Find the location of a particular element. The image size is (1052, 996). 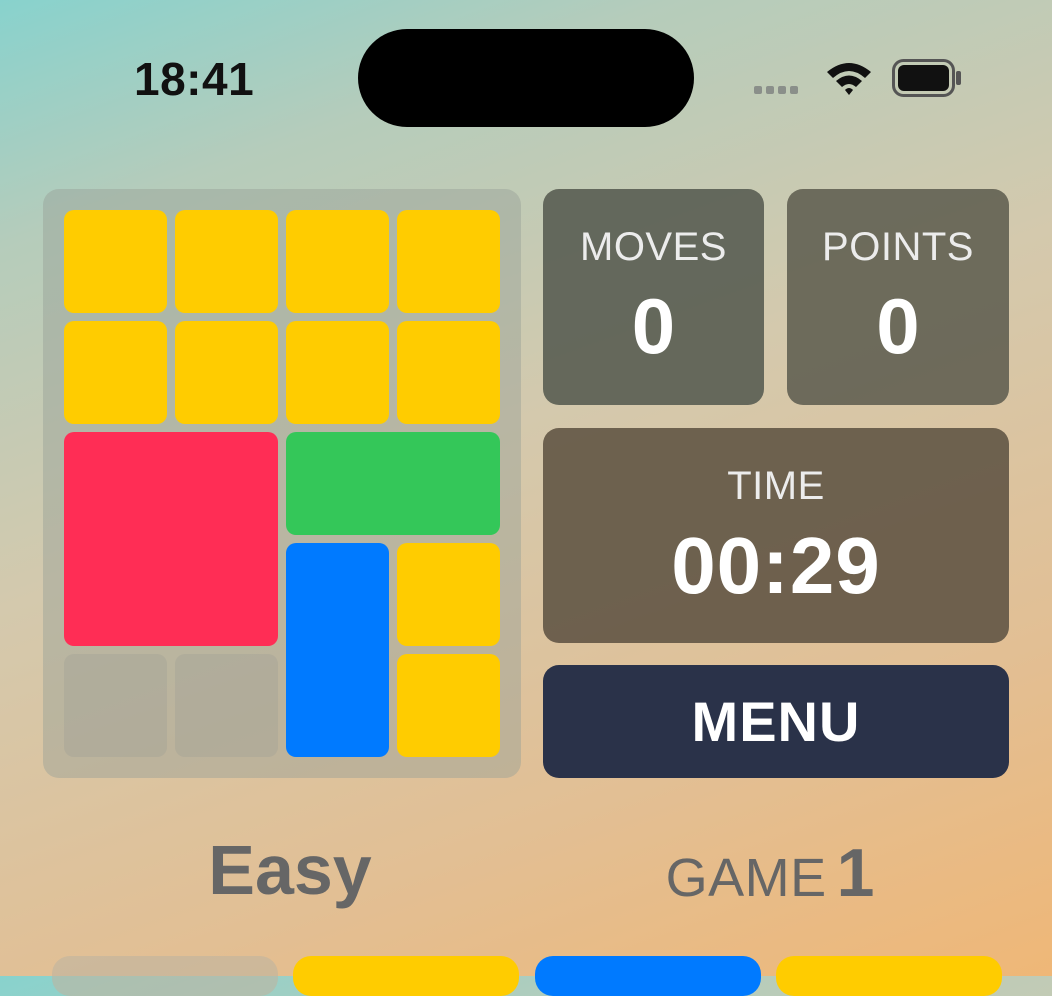

difficulty-label: Easy is located at coordinates (290, 870).